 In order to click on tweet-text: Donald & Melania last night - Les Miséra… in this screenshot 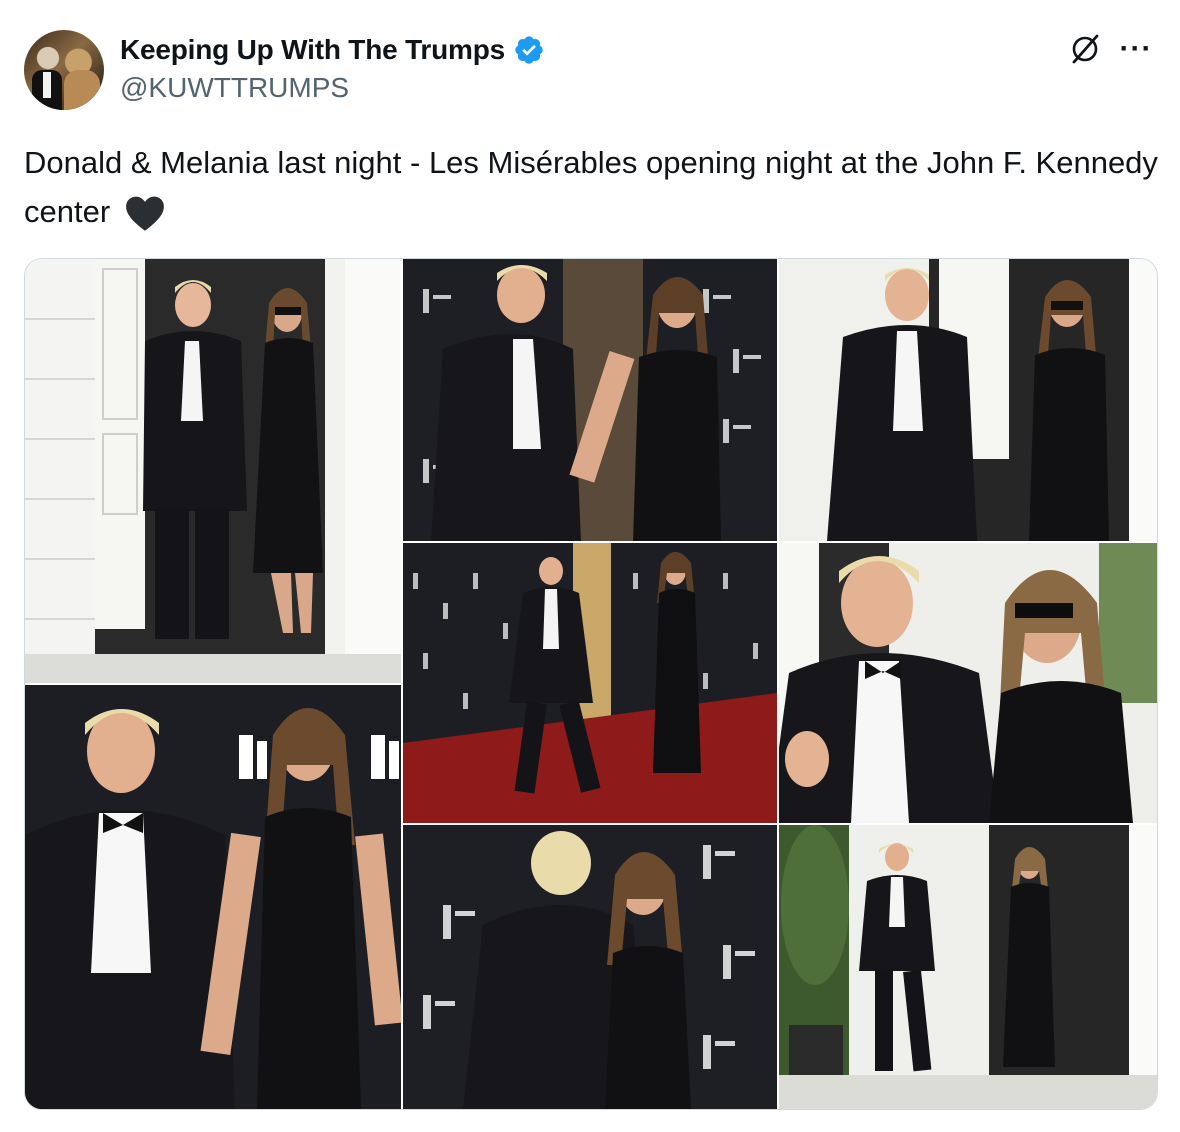, I will do `click(594, 187)`.